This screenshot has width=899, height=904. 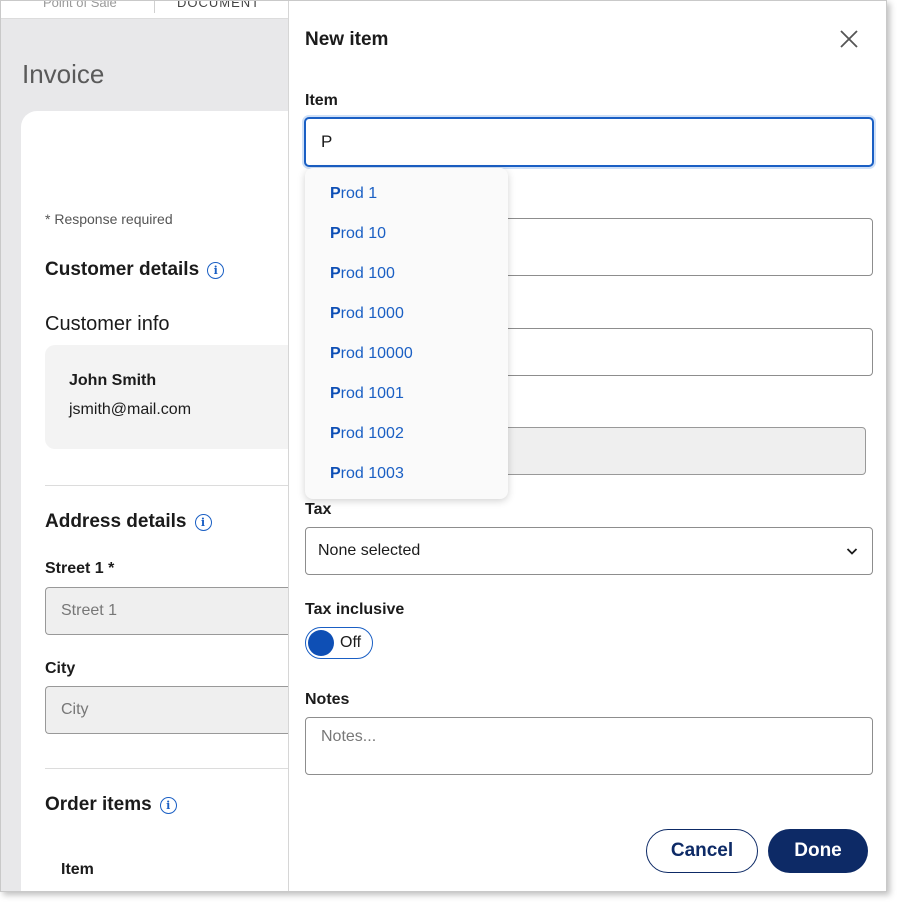 I want to click on tax-selected-value: None selected, so click(x=369, y=550).